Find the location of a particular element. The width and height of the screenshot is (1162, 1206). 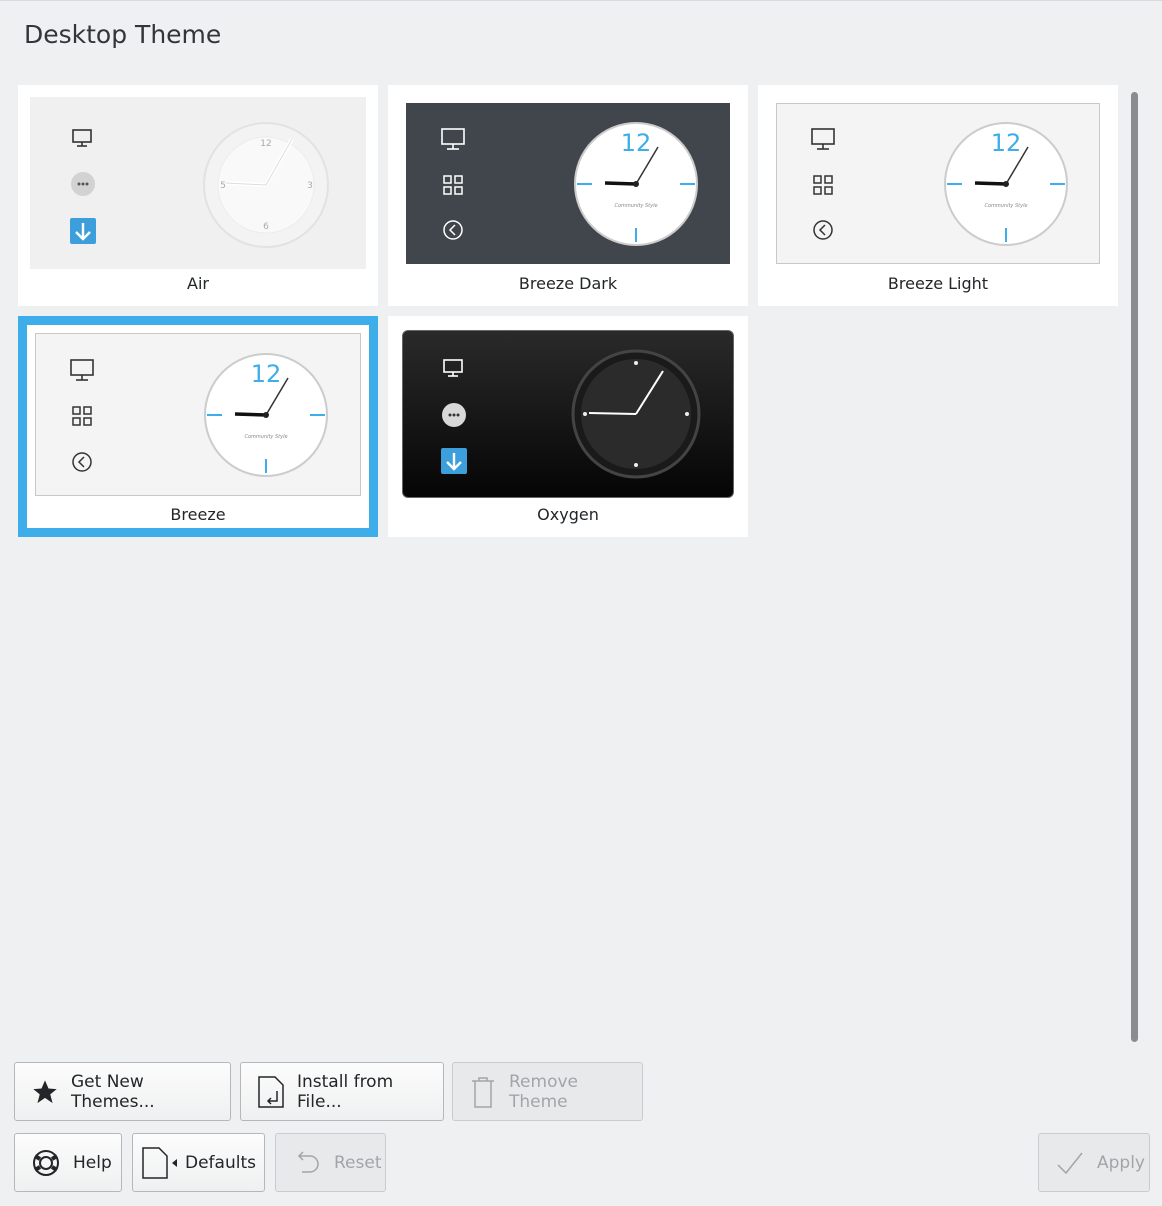

theme-card-breeze-light: 12 Community Style Breeze Light is located at coordinates (938, 195).